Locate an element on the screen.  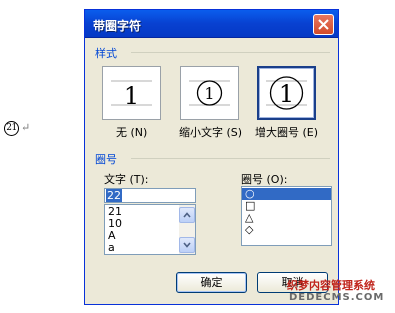
style-shrink-preview: 1 is located at coordinates (209, 93).